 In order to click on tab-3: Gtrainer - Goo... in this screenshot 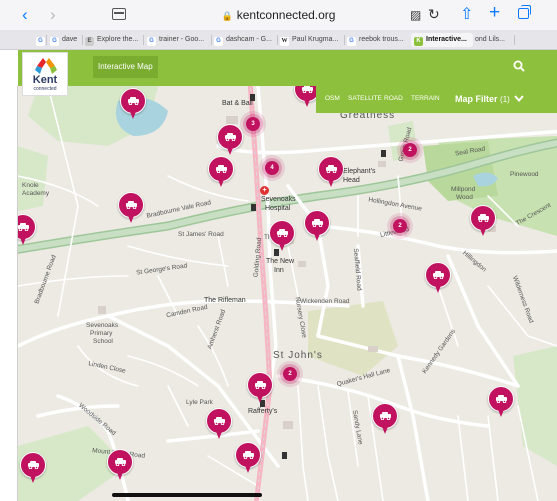, I will do `click(178, 40)`.